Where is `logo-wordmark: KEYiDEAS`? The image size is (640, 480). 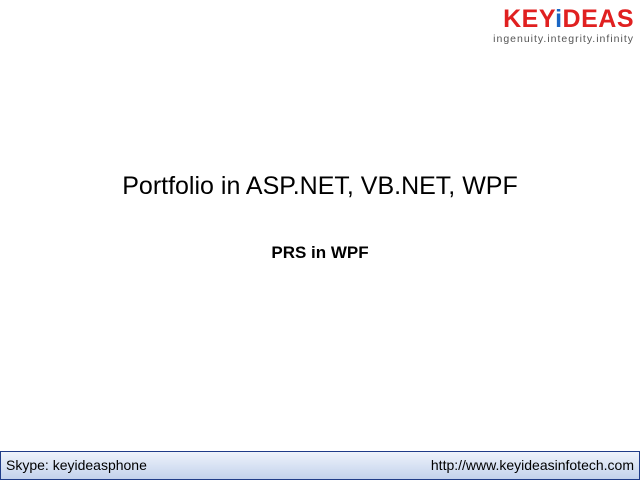
logo-wordmark: KEYiDEAS is located at coordinates (568, 19).